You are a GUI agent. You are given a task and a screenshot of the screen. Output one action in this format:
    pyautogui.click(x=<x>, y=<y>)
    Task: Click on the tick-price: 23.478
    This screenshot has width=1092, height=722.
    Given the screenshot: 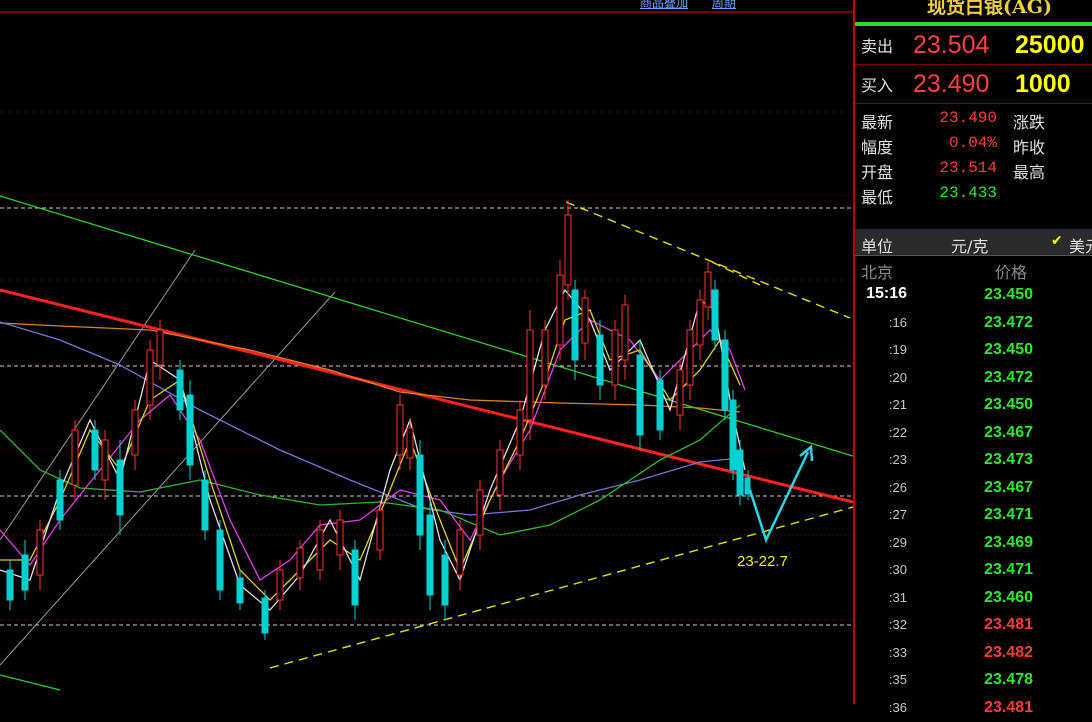 What is the action you would take?
    pyautogui.click(x=998, y=680)
    